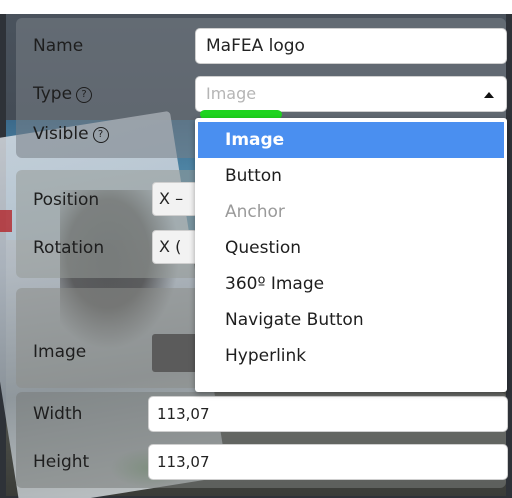 This screenshot has height=498, width=512. I want to click on position-x-value: –, so click(179, 198).